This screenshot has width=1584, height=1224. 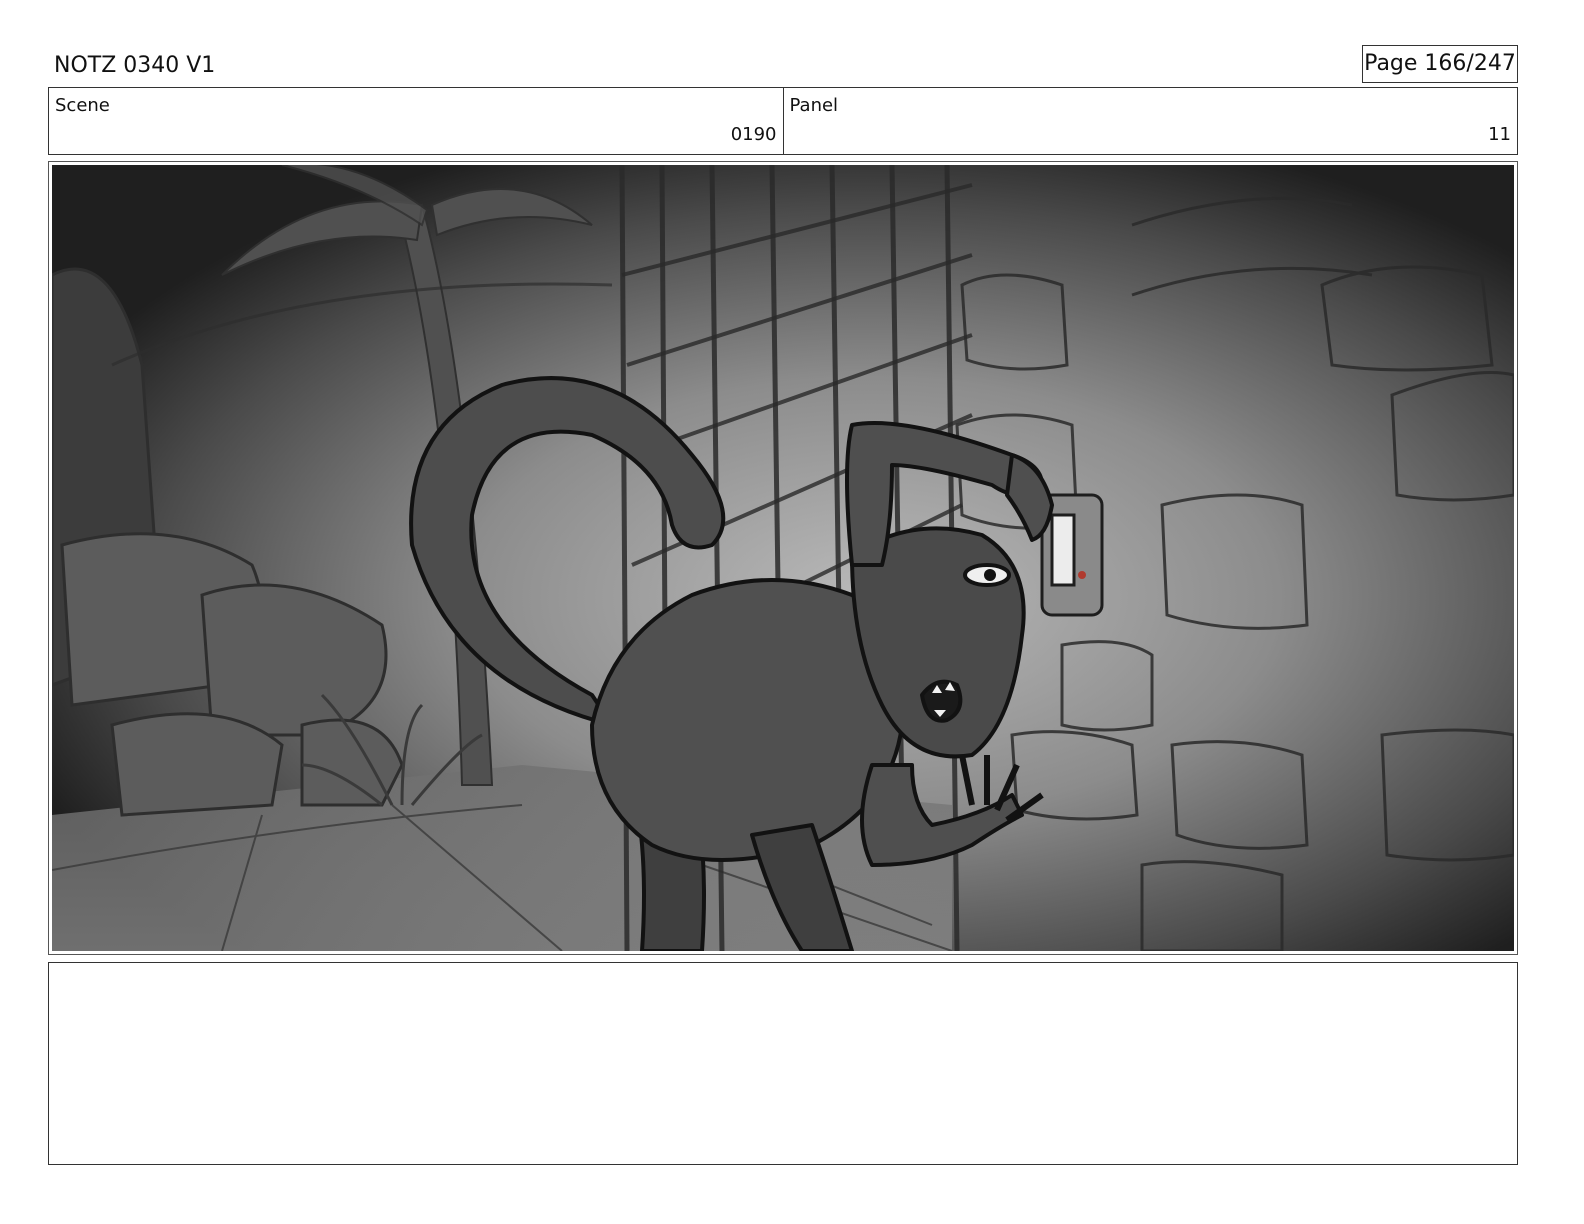 I want to click on scene-cell: Scene 0190, so click(x=416, y=121).